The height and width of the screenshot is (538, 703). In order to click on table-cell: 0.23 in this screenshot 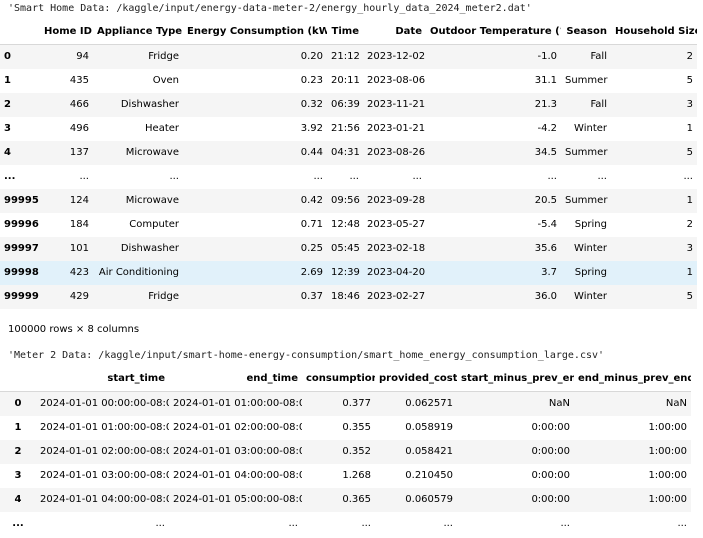, I will do `click(311, 80)`.